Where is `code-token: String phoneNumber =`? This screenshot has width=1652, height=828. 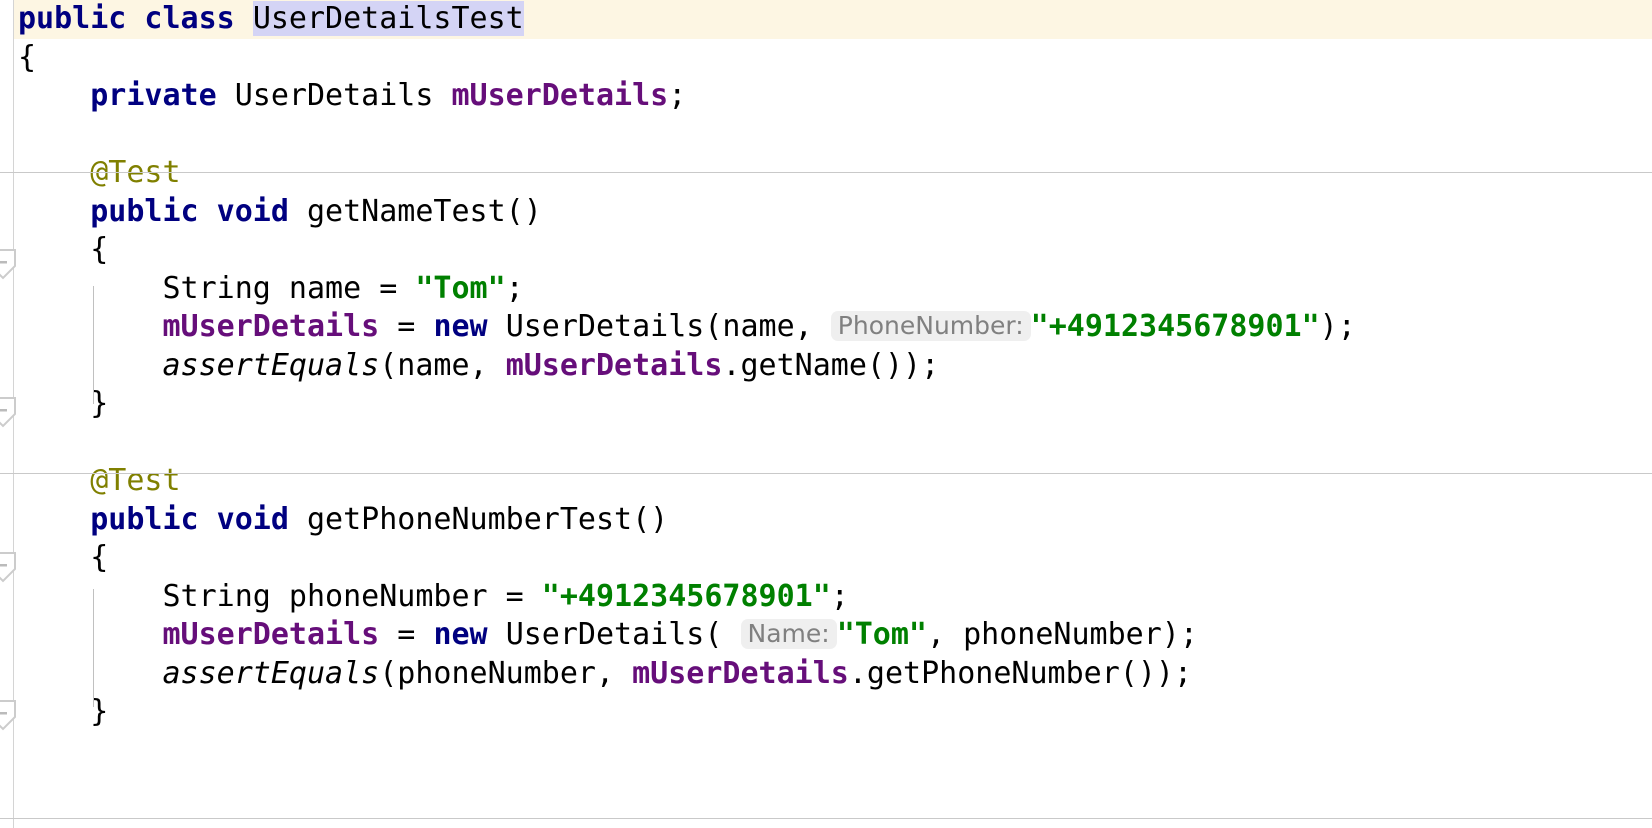
code-token: String phoneNumber = is located at coordinates (280, 596).